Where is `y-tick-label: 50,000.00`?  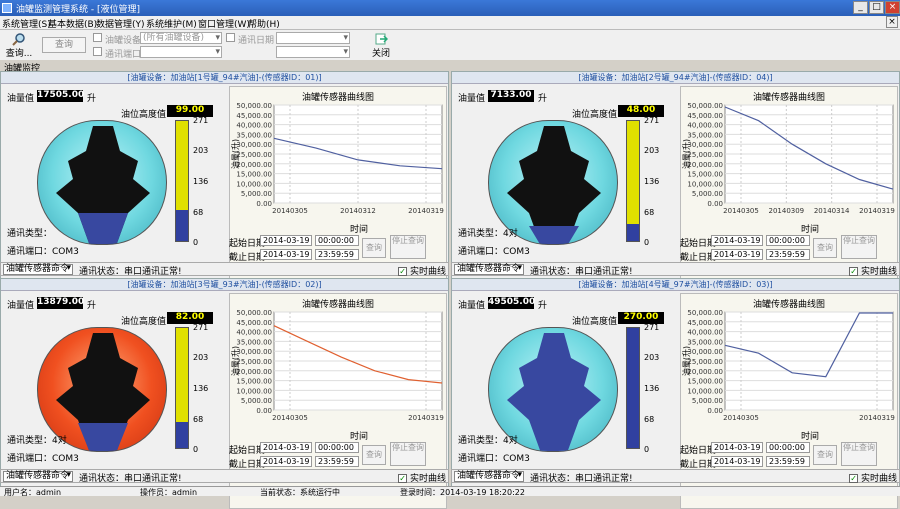 y-tick-label: 50,000.00 is located at coordinates (254, 106).